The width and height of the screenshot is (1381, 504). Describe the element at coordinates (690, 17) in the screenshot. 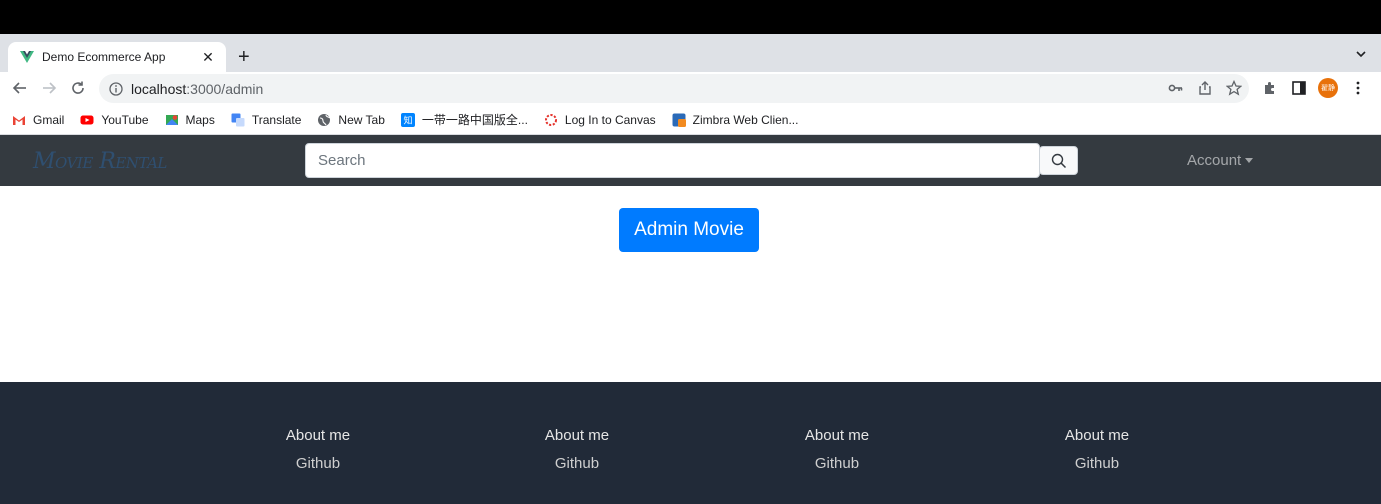

I see `os-top-bar` at that location.